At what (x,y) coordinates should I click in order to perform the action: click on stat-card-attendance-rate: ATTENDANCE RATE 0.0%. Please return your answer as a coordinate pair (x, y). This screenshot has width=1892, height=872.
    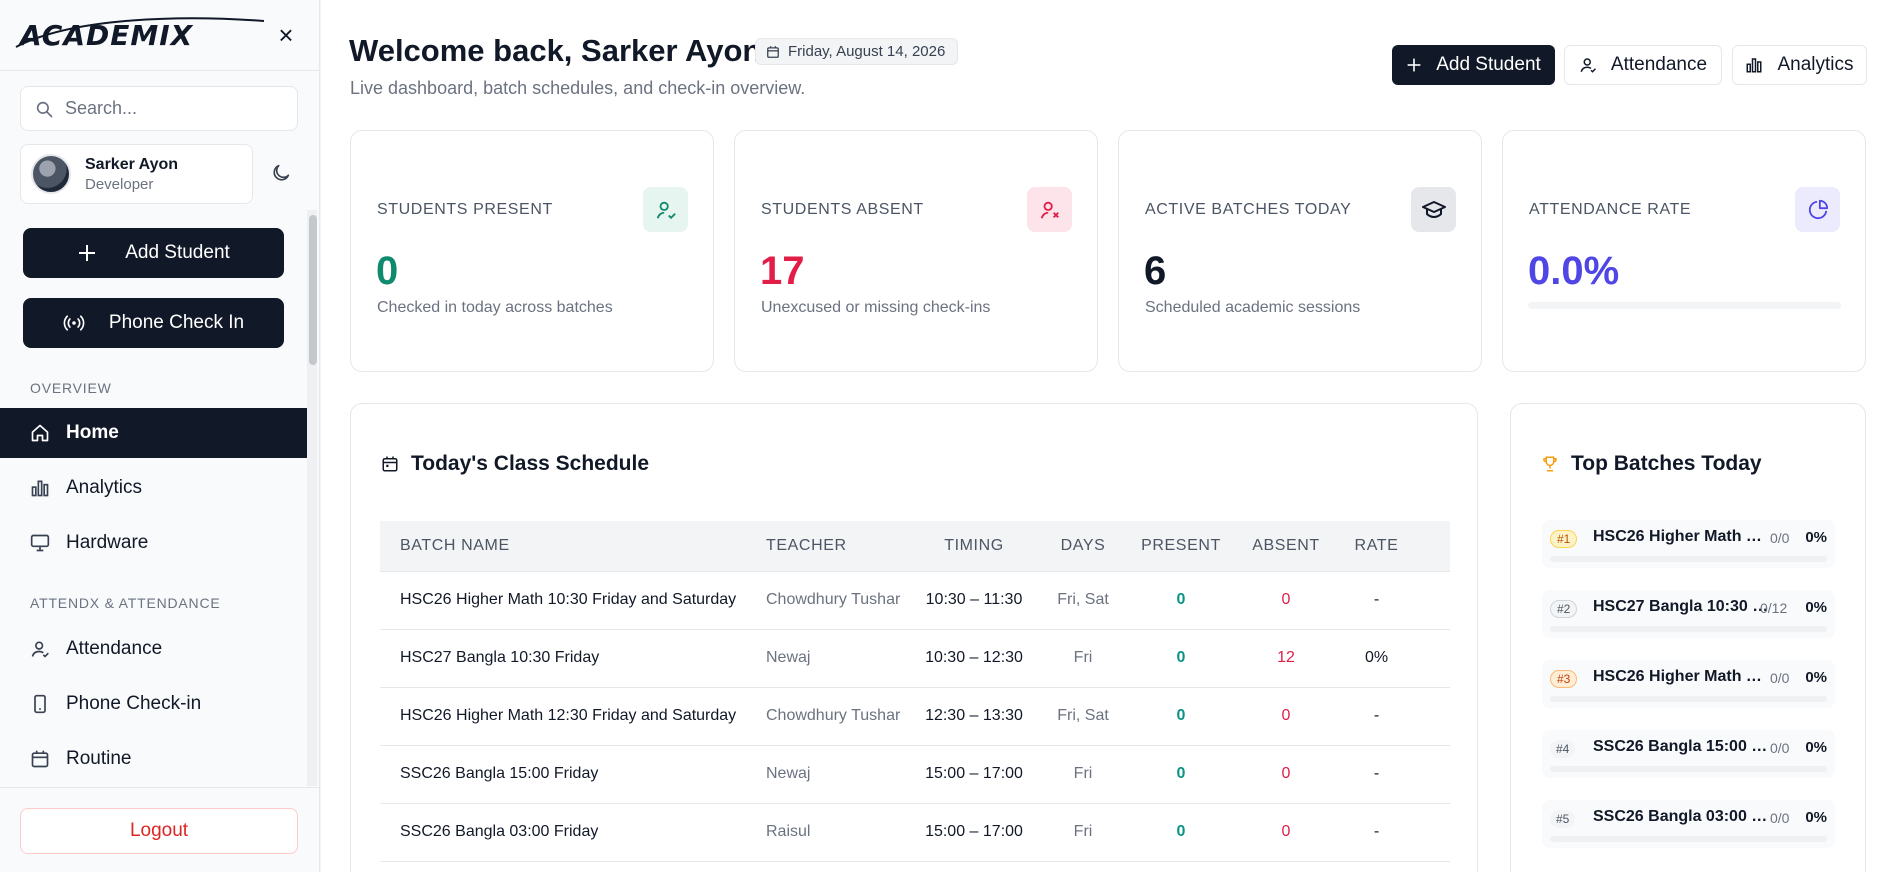
    Looking at the image, I should click on (1684, 251).